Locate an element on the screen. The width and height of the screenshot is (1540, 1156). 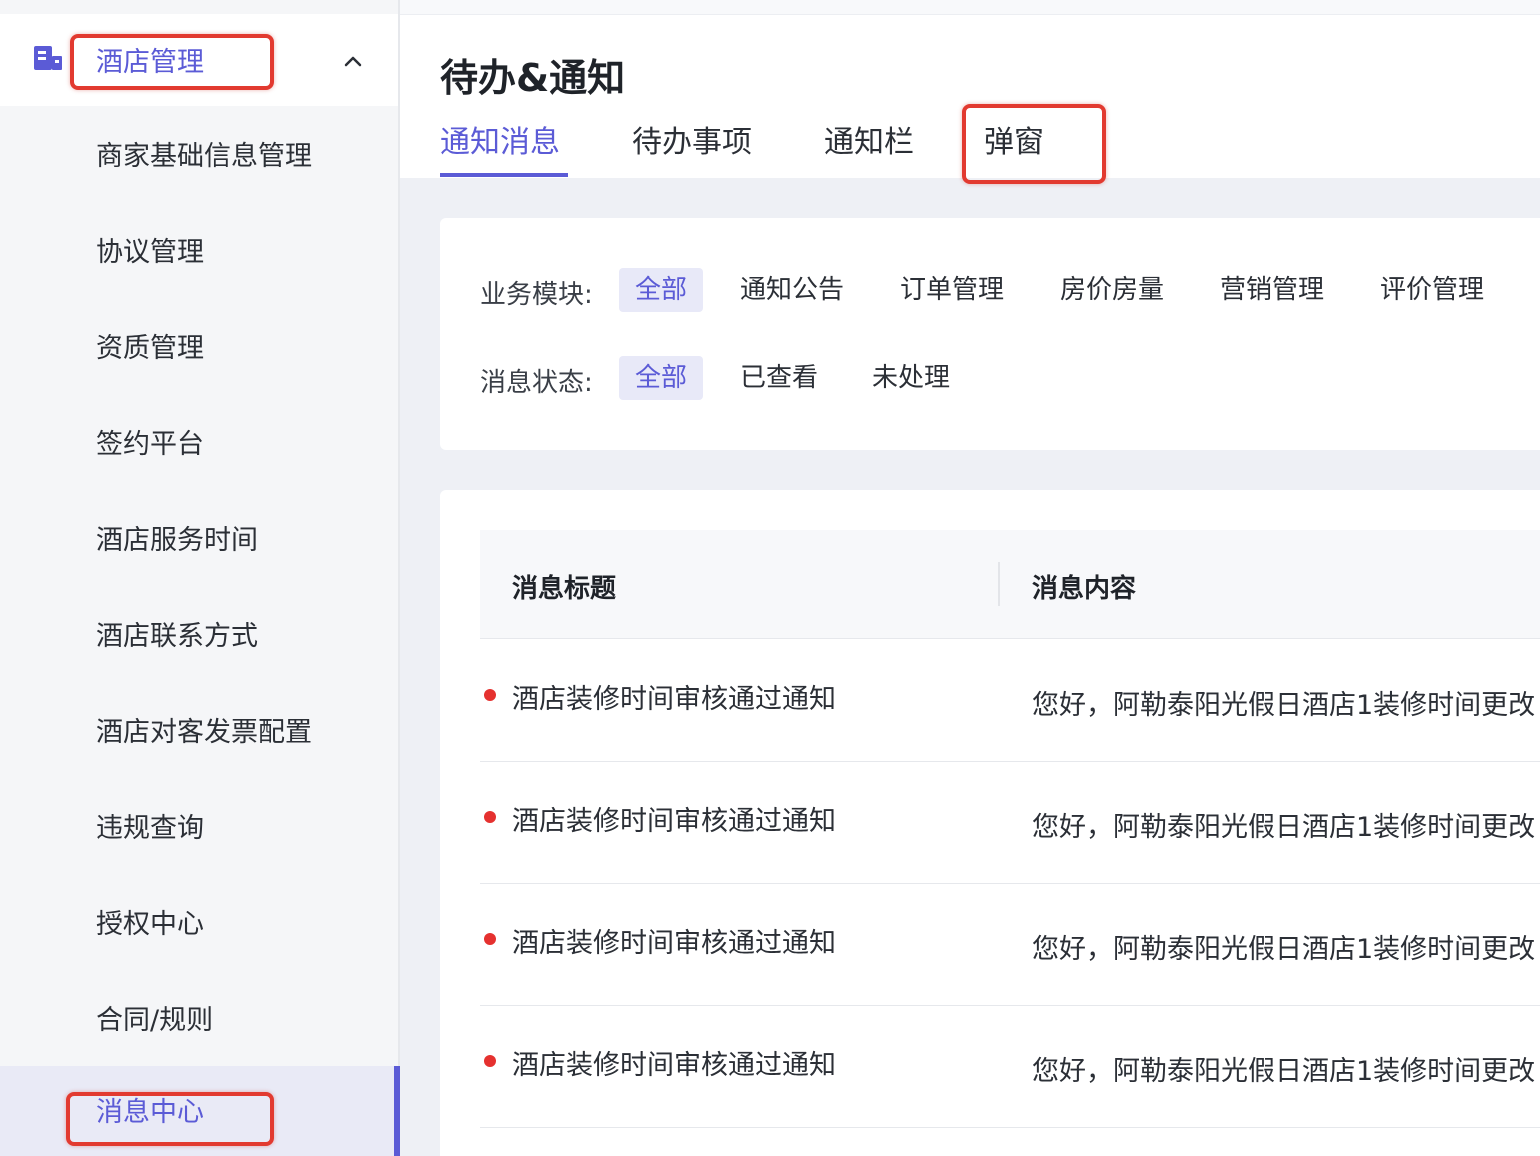
sidebar-item-merchant-info: 商家基础信息管理 is located at coordinates (199, 154).